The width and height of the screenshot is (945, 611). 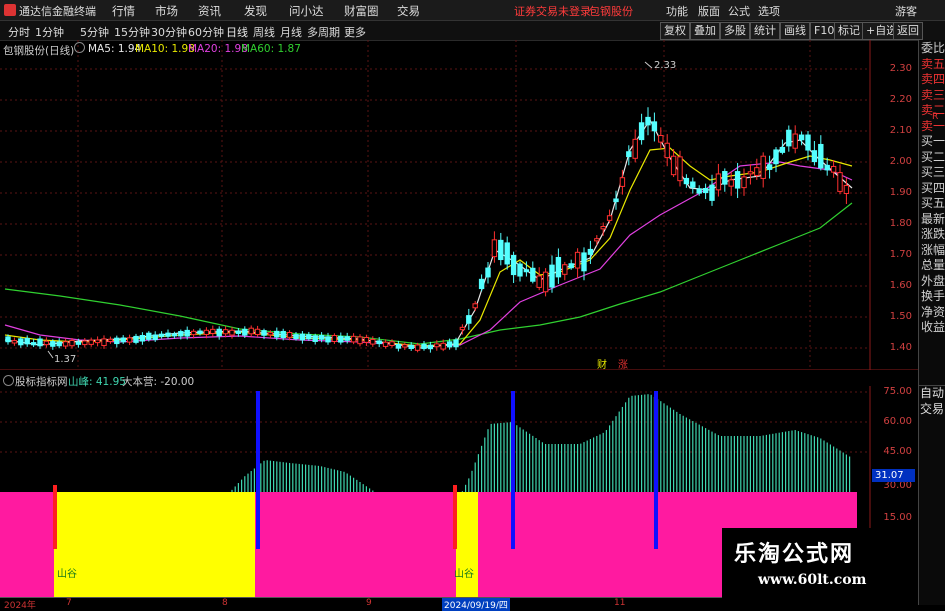 I want to click on date-label: 8, so click(x=225, y=603).